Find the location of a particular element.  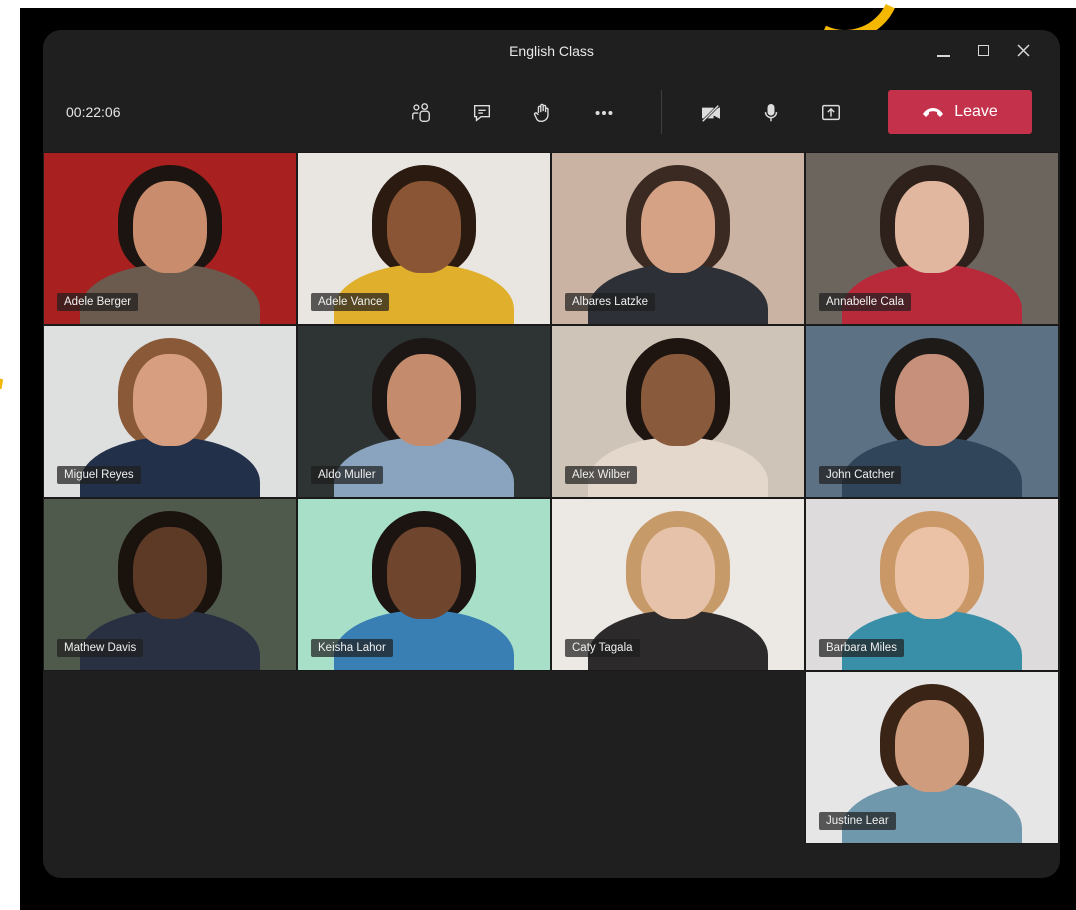

participant-tile: Annabelle Cala is located at coordinates (932, 238).